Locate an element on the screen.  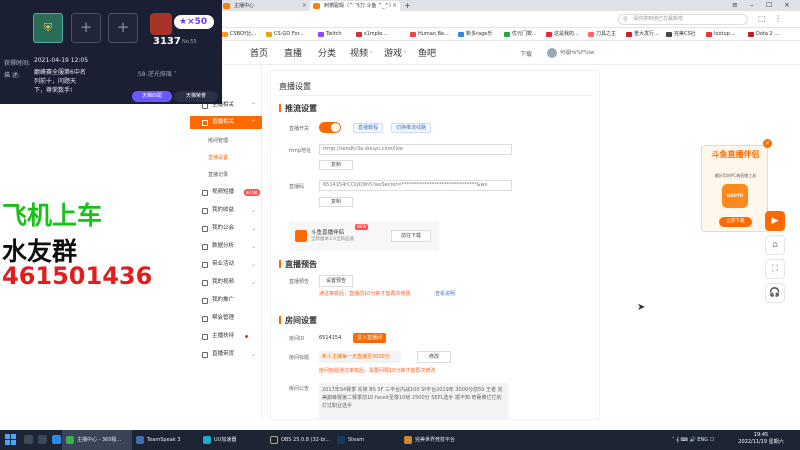
sidebar-item-commerce: 直播带货 ⌄ is located at coordinates (226, 354).